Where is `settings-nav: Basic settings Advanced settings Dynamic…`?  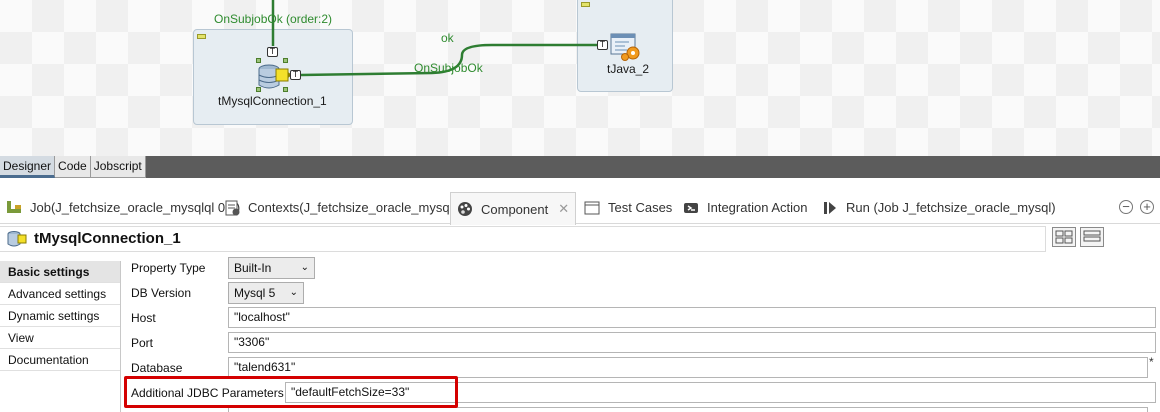
settings-nav: Basic settings Advanced settings Dynamic… is located at coordinates (60, 336).